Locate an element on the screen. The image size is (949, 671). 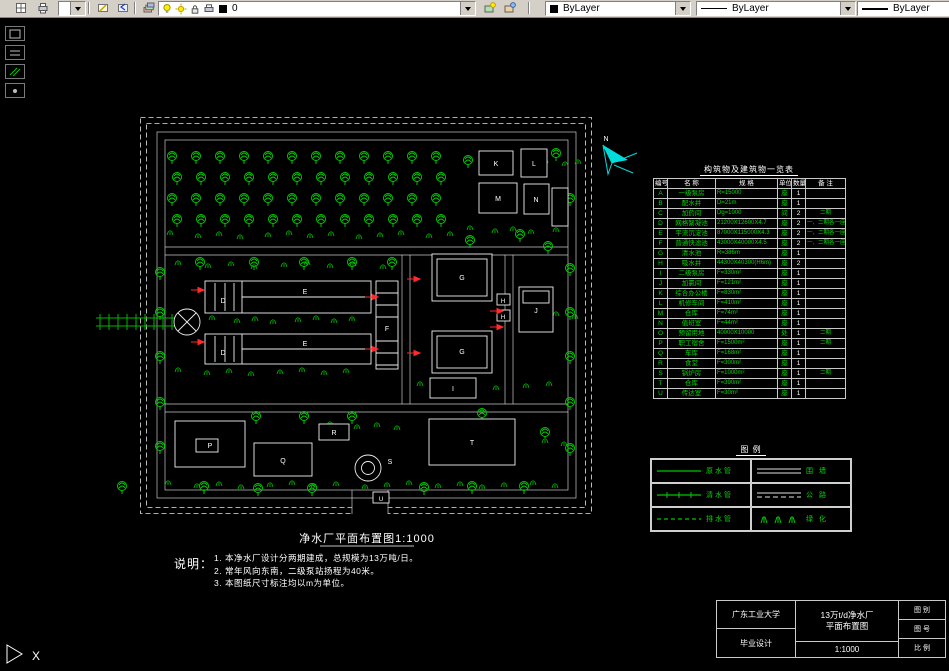
titleblock-field-1: 图 别 is located at coordinates (922, 610).